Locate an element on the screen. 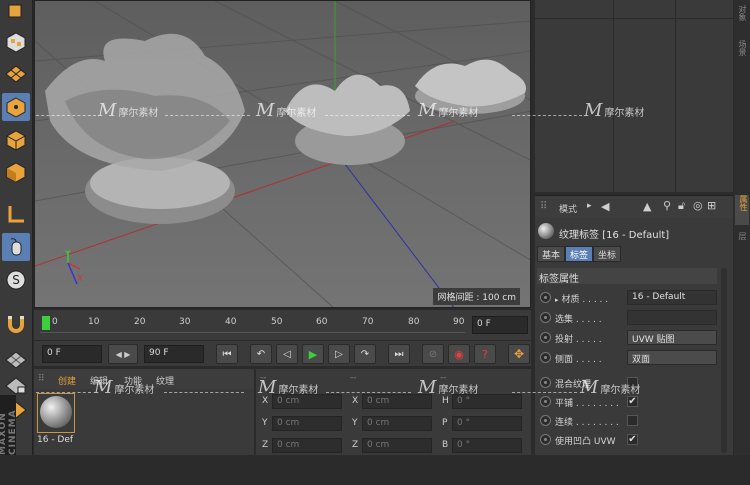 This screenshot has width=750, height=485. magnet-icon is located at coordinates (16, 324).